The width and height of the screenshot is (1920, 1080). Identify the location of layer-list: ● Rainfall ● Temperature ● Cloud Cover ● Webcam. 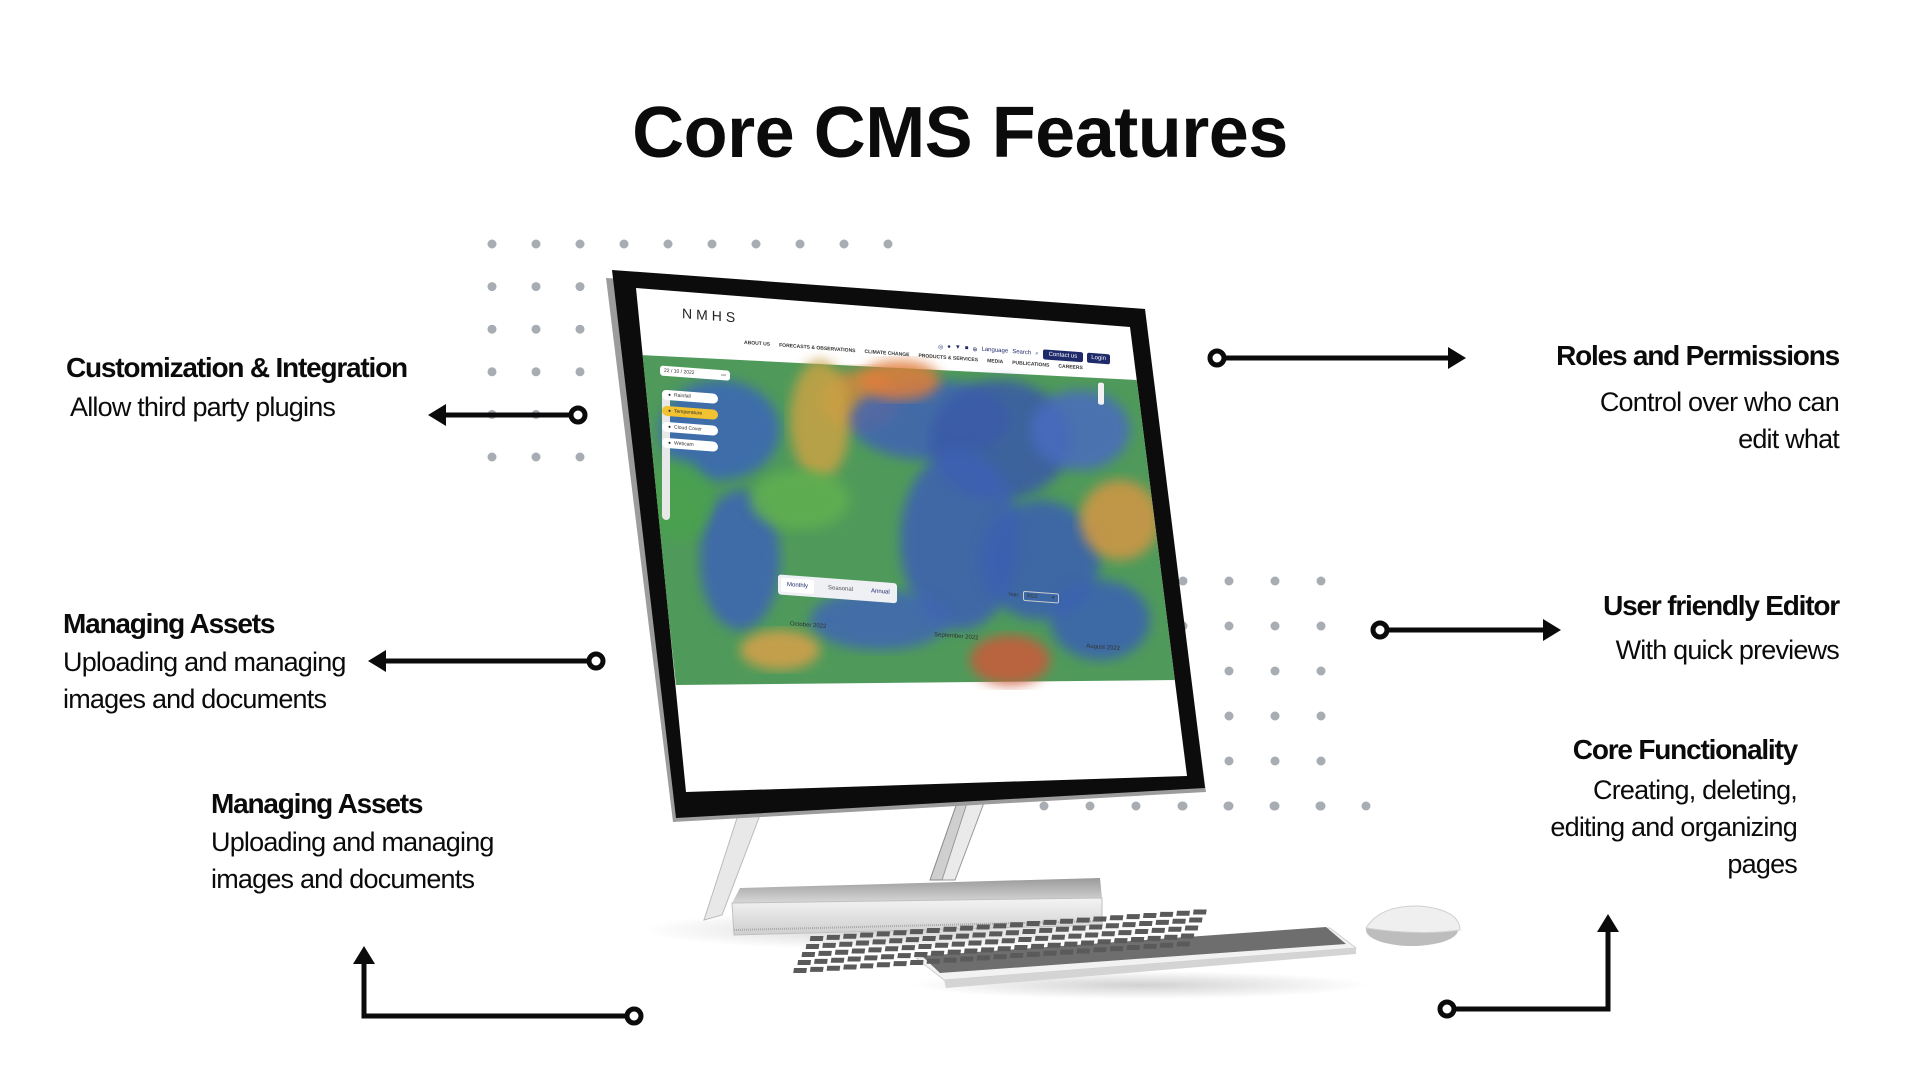
(690, 420).